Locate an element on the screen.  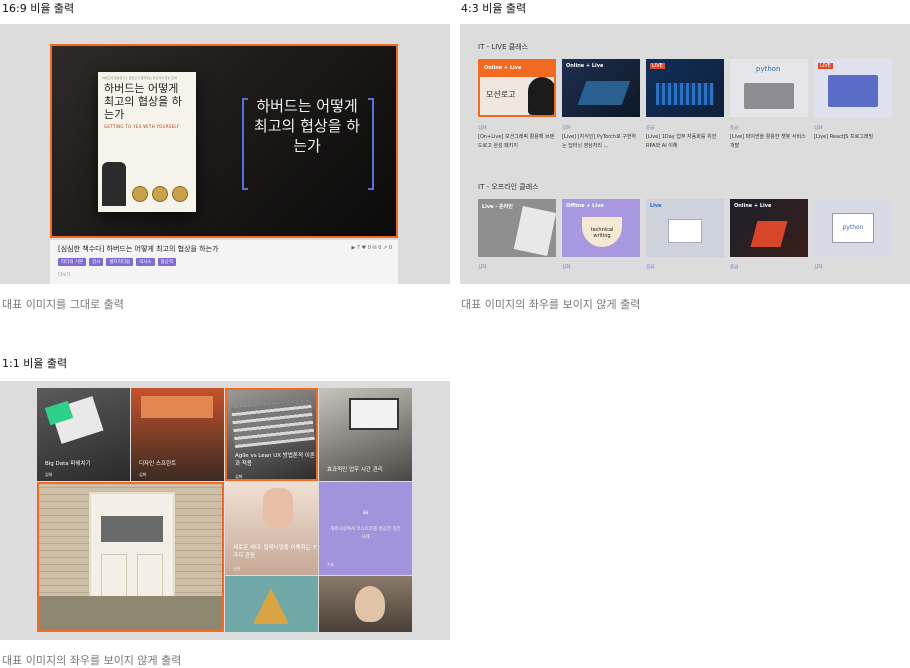
card-pyramid-illustration is located at coordinates (271, 606).